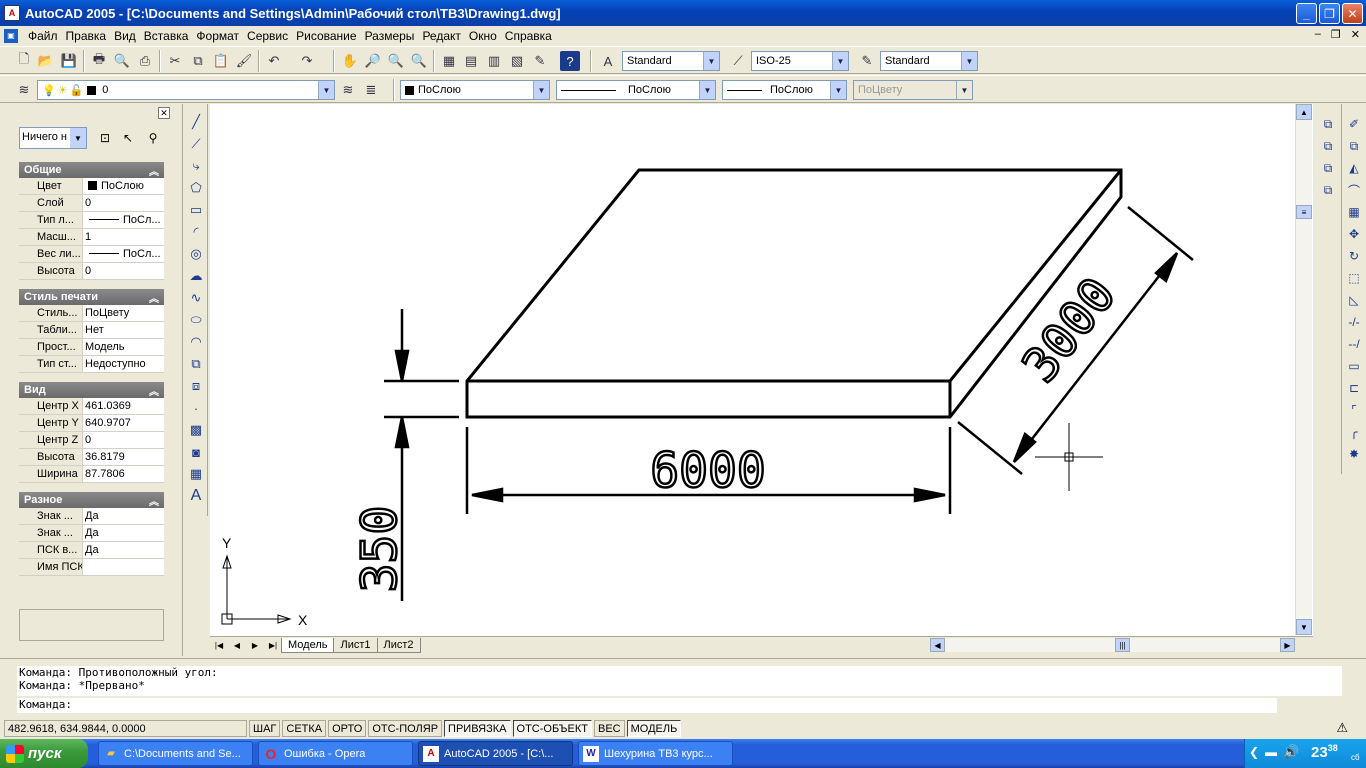  Describe the element at coordinates (244, 61) in the screenshot. I see `match-properties-icon: 🖌` at that location.